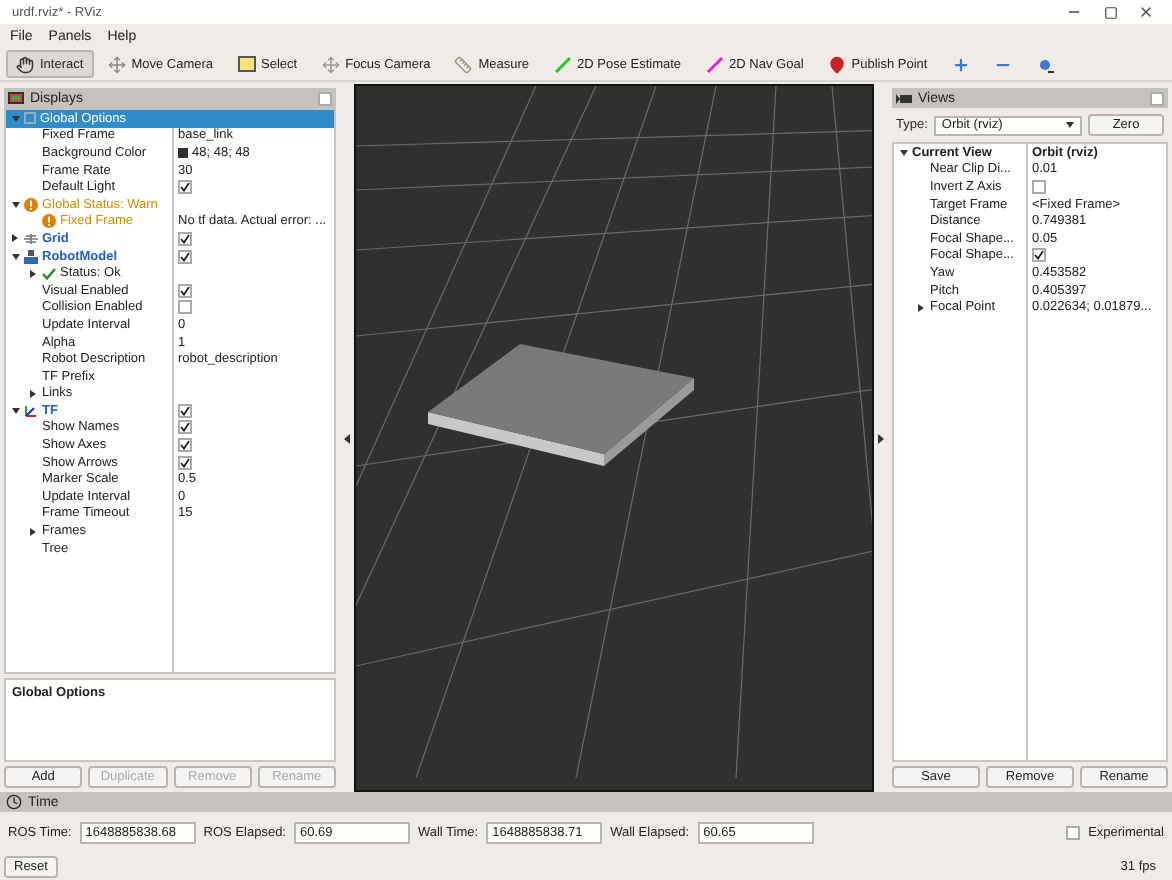 This screenshot has height=880, width=1172. What do you see at coordinates (49, 273) in the screenshot?
I see `checkmark-icon` at bounding box center [49, 273].